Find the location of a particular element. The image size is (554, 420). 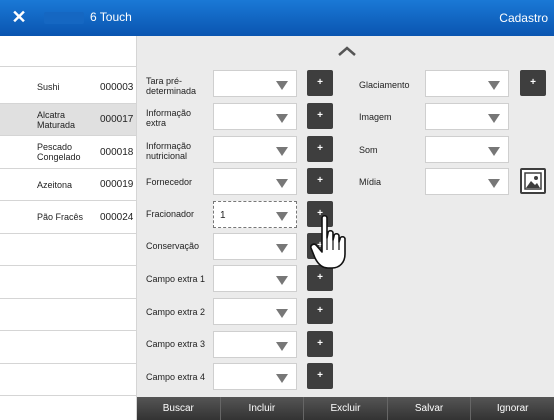

product-row: Azeitona 000019 is located at coordinates (68, 185).